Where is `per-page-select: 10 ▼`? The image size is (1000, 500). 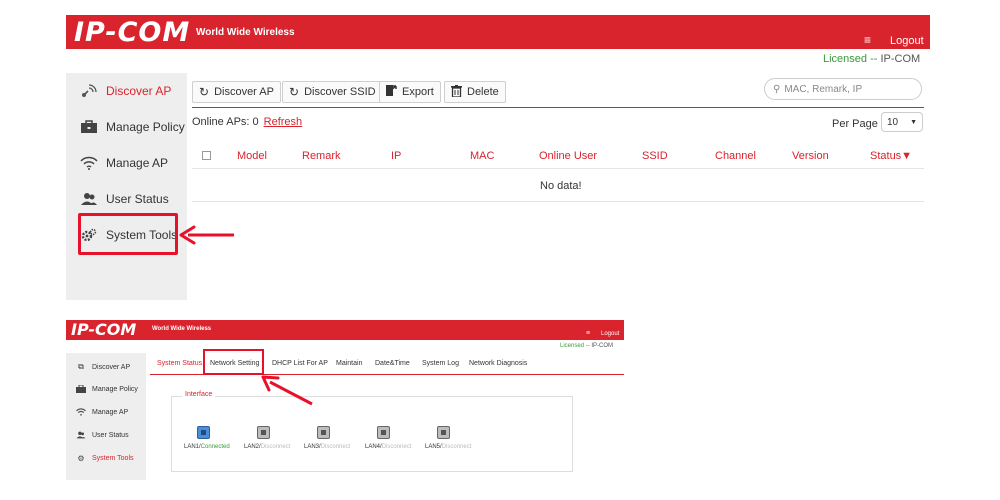 per-page-select: 10 ▼ is located at coordinates (902, 122).